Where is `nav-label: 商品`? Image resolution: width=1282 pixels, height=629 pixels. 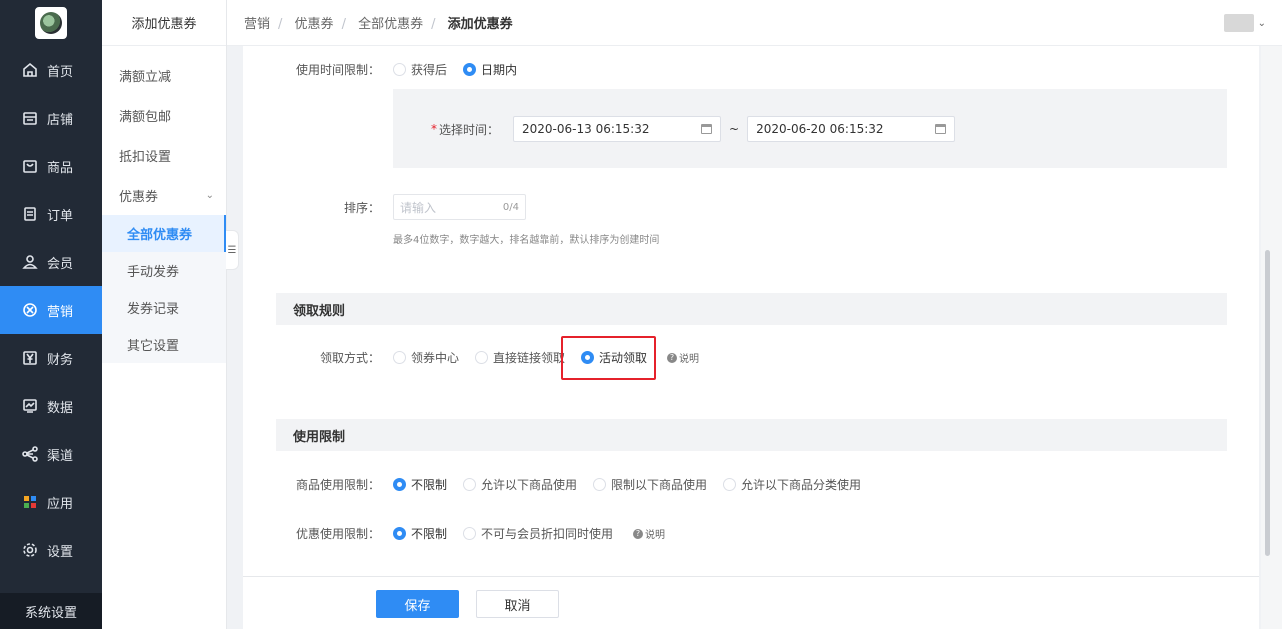
nav-label: 商品 is located at coordinates (60, 168).